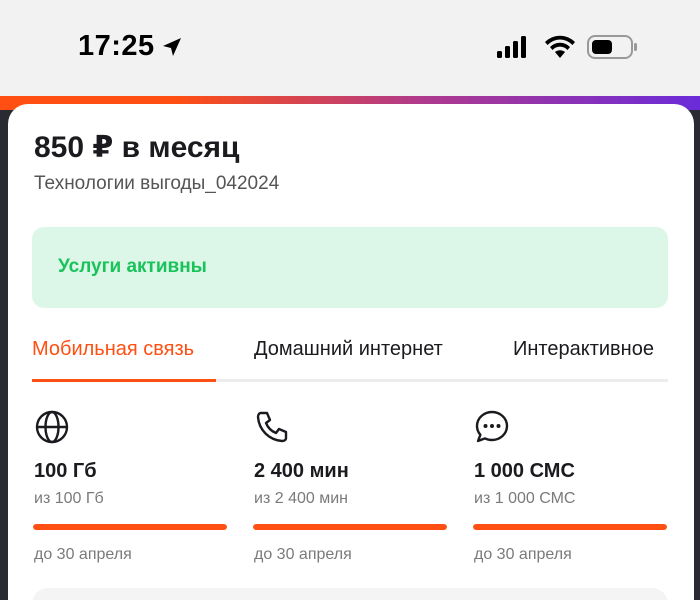 The image size is (700, 600). Describe the element at coordinates (65, 471) in the screenshot. I see `quota-value: 100 Гб` at that location.